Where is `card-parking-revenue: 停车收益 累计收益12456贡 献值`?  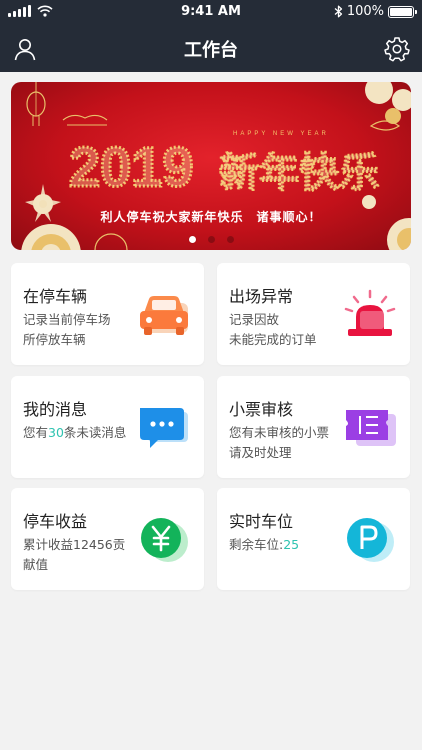 card-parking-revenue: 停车收益 累计收益12456贡 献值 is located at coordinates (107, 539).